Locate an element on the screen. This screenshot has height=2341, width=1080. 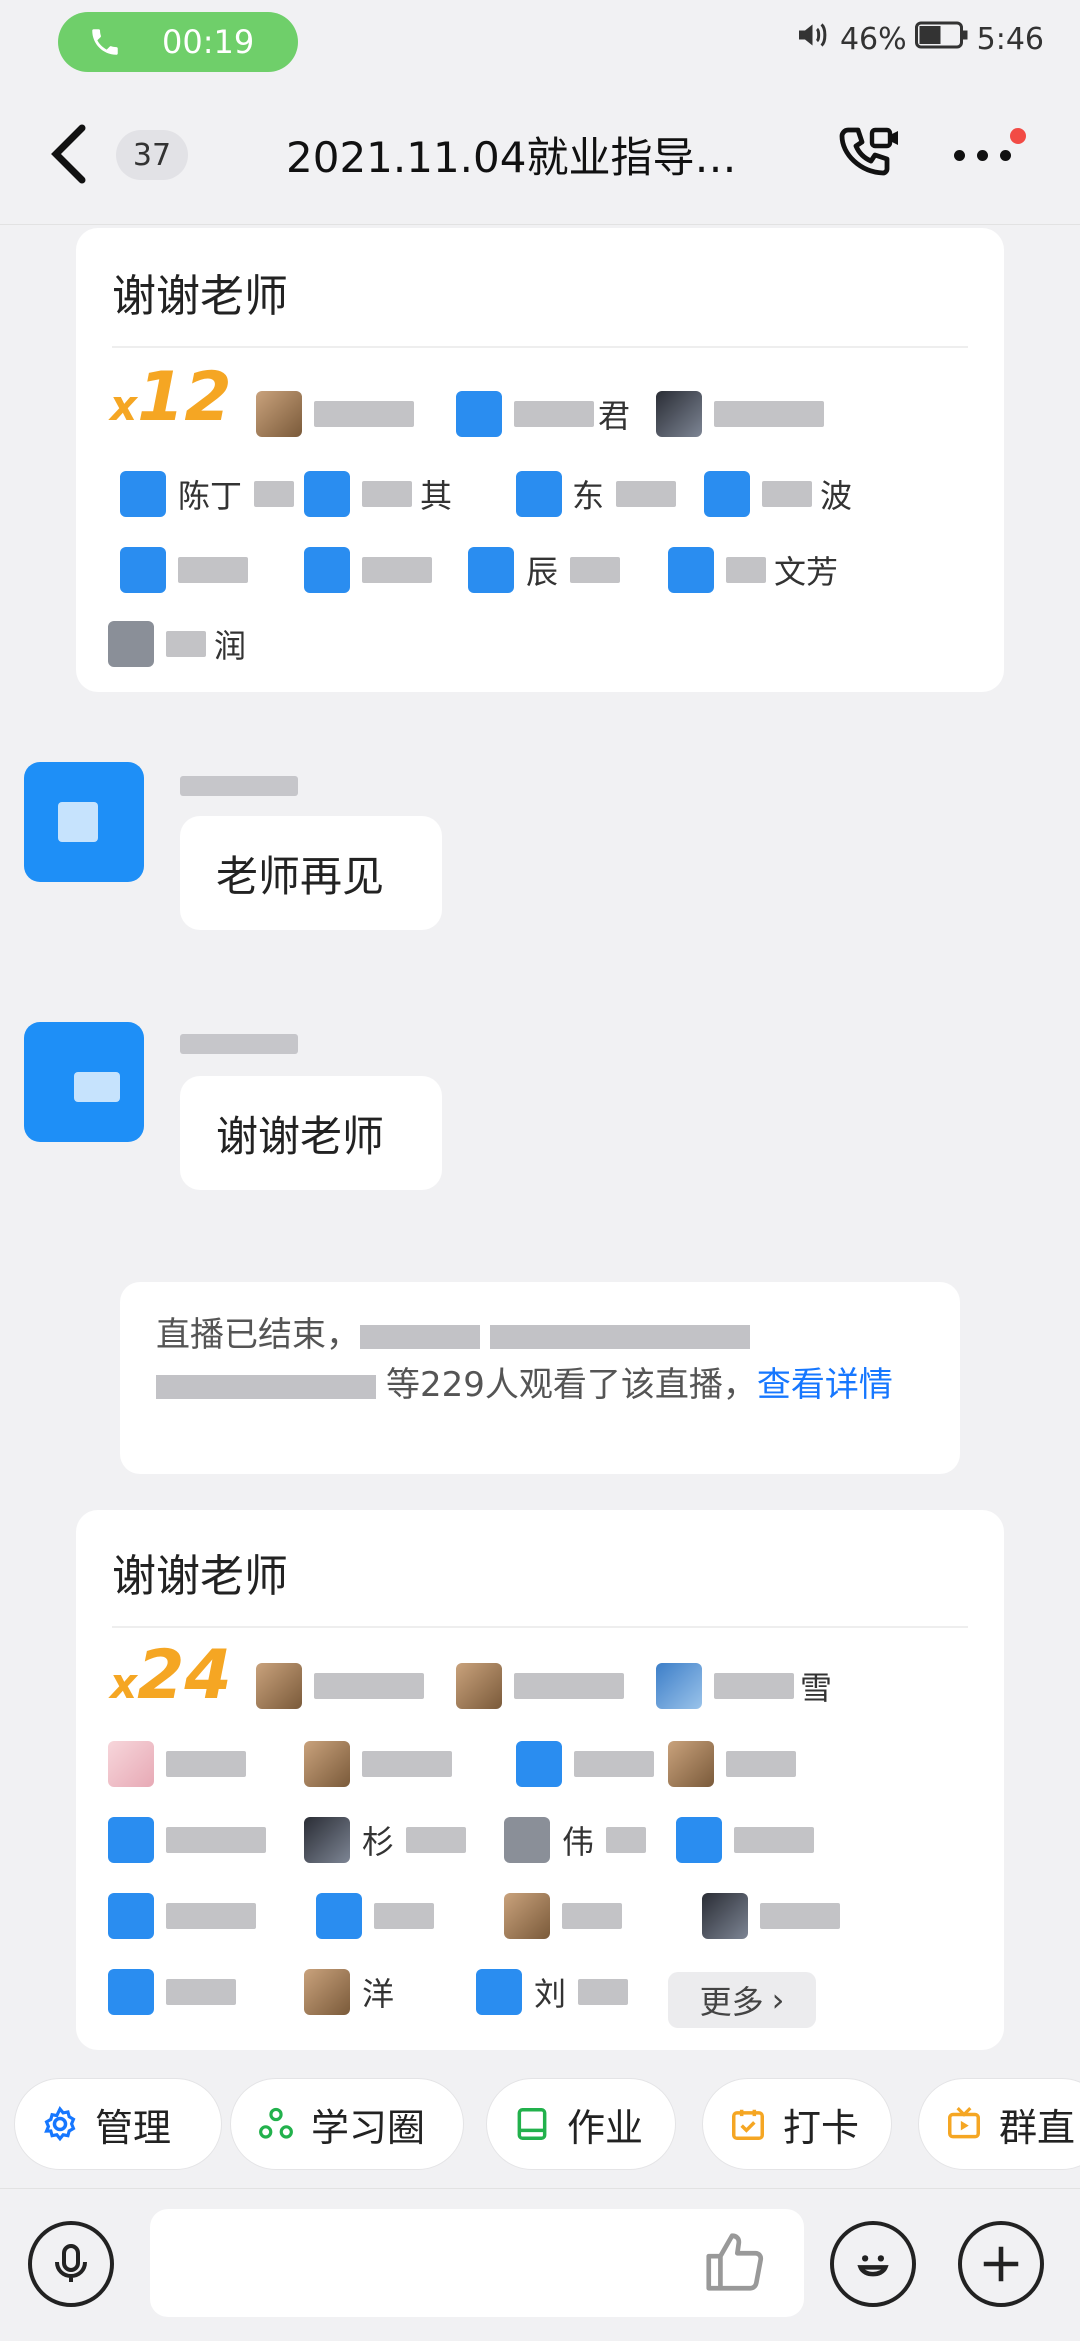
group-live-button: 群直 is located at coordinates (999, 2124).